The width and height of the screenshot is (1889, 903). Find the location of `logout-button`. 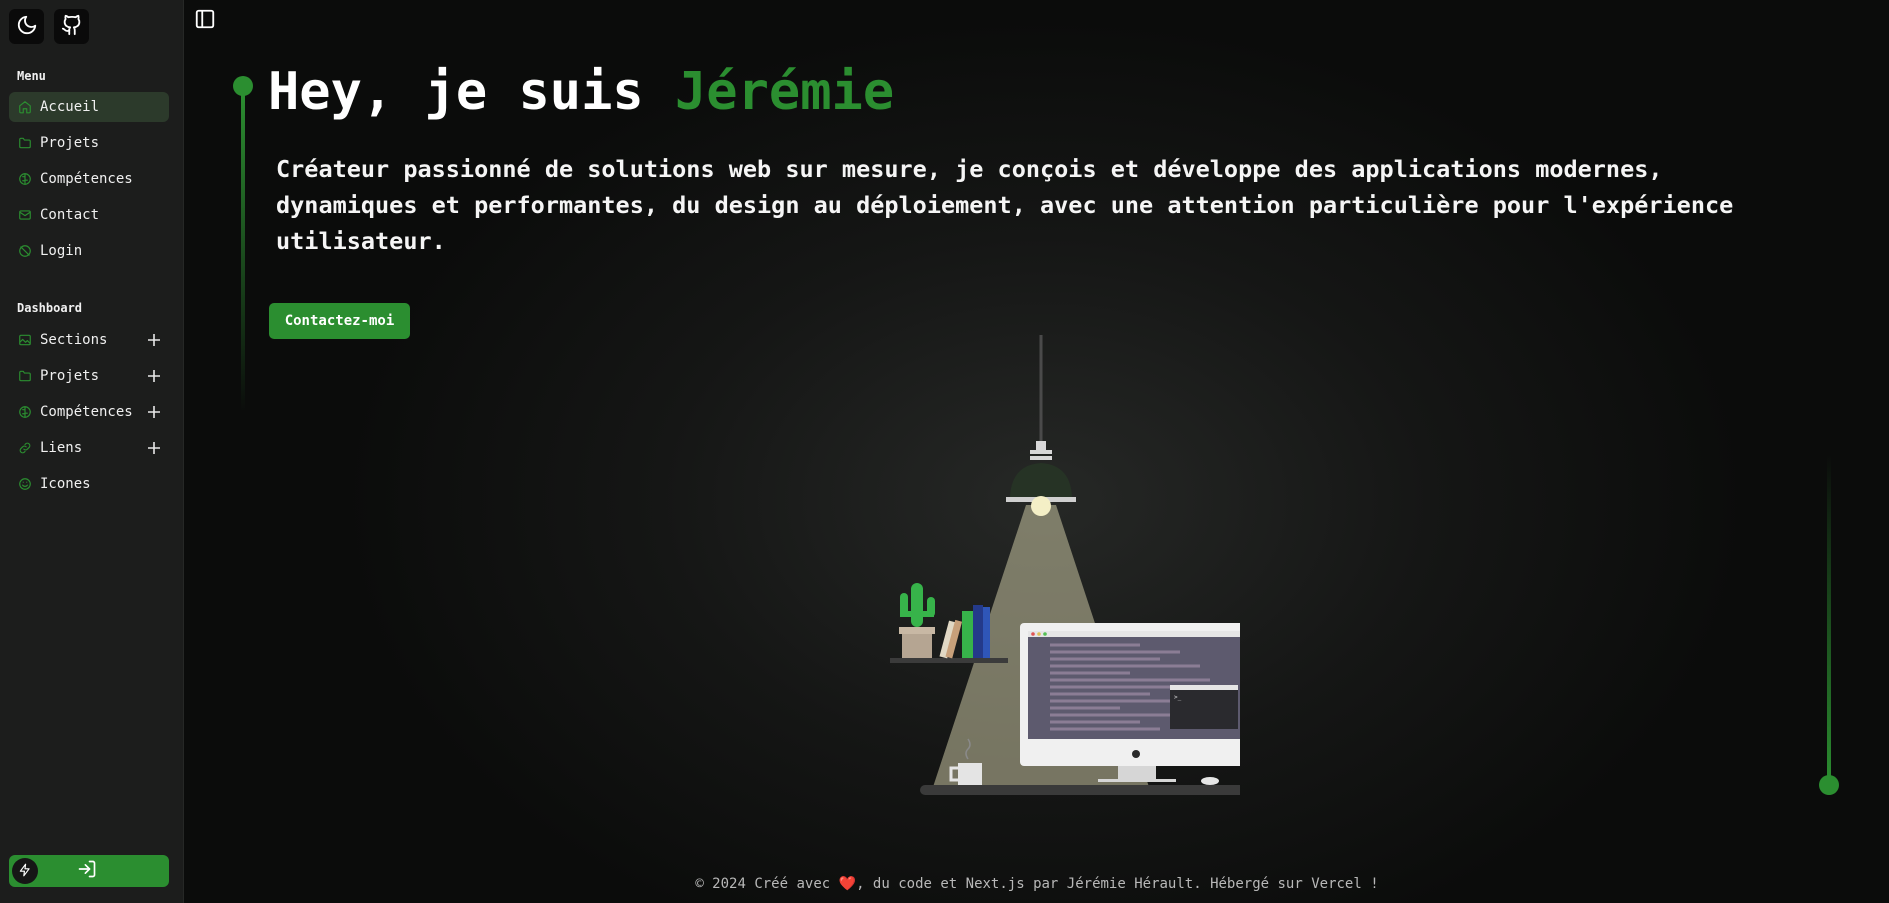

logout-button is located at coordinates (87, 871).